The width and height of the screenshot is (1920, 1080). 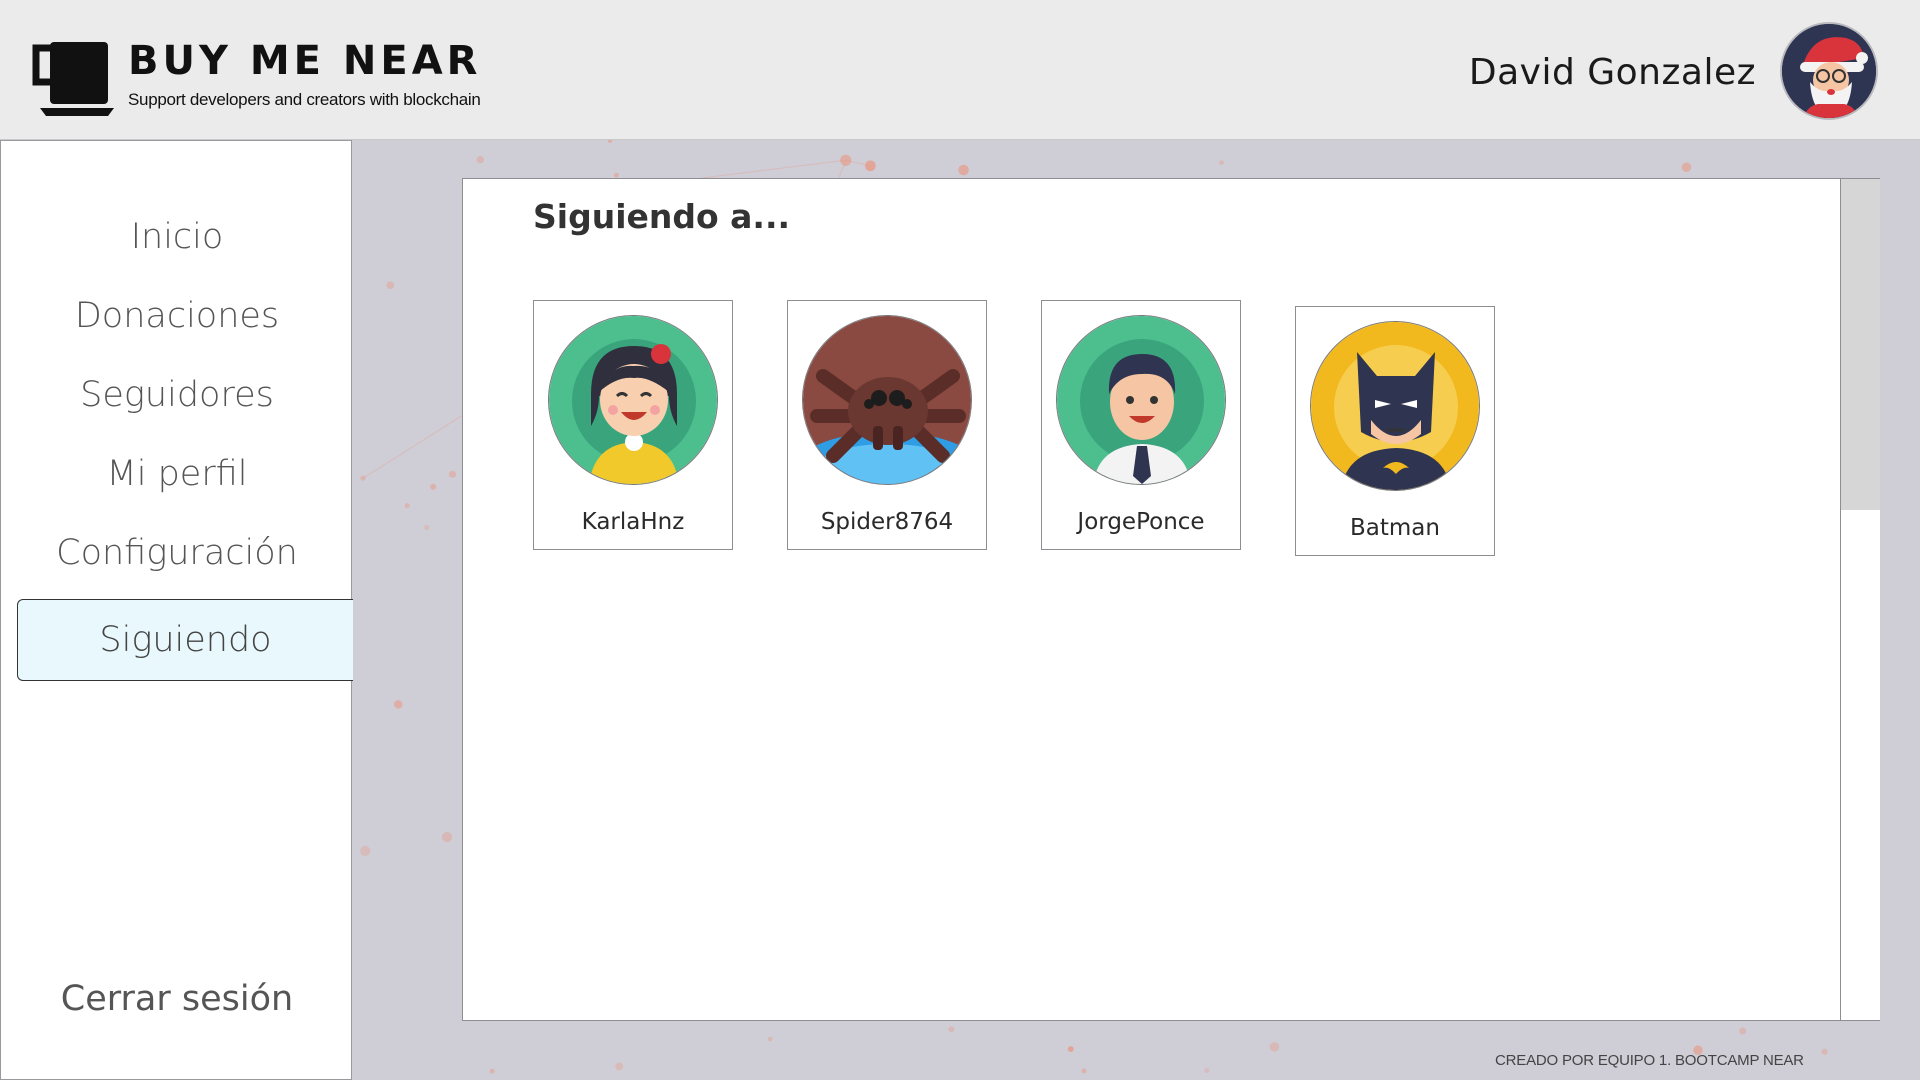 What do you see at coordinates (177, 395) in the screenshot?
I see `sidebar-item-seguidores: Seguidores` at bounding box center [177, 395].